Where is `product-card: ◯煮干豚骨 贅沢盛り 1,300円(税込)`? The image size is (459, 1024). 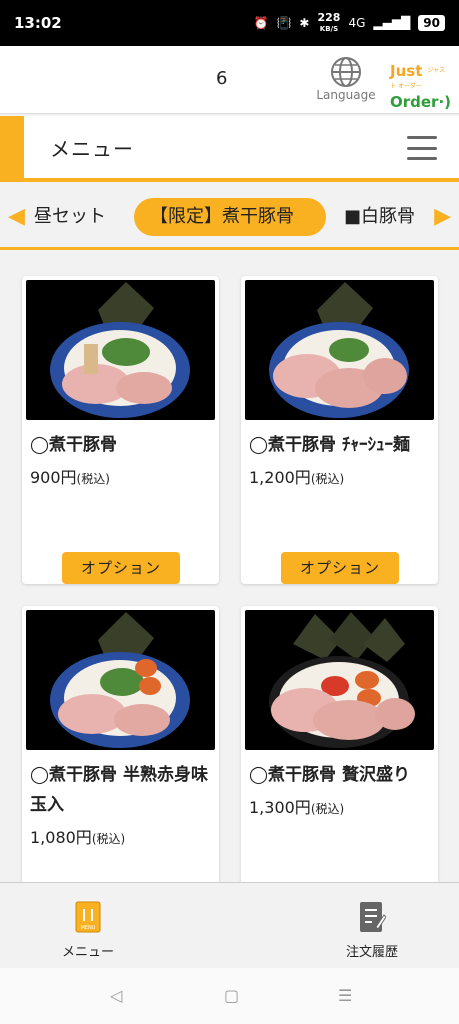 product-card: ◯煮干豚骨 贅沢盛り 1,300円(税込) is located at coordinates (339, 744).